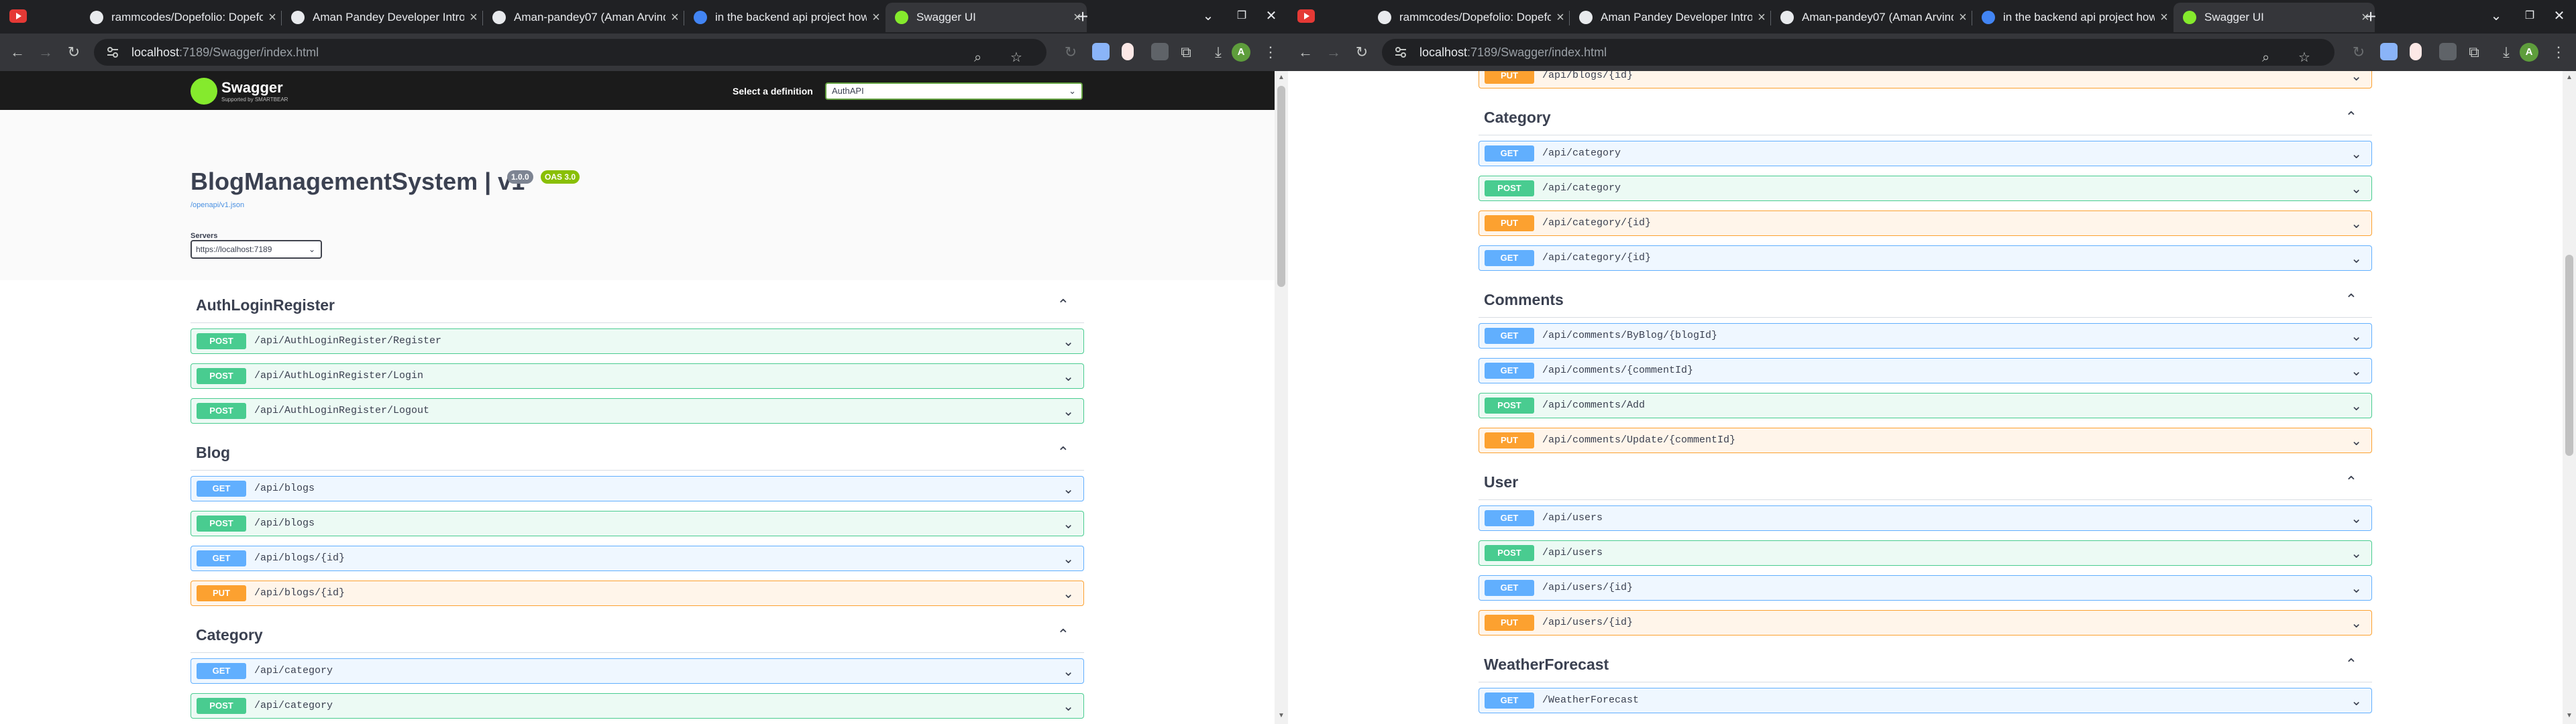 The width and height of the screenshot is (2576, 724). I want to click on browser-tab: Aman Pandey Developer Intro ×, so click(1670, 17).